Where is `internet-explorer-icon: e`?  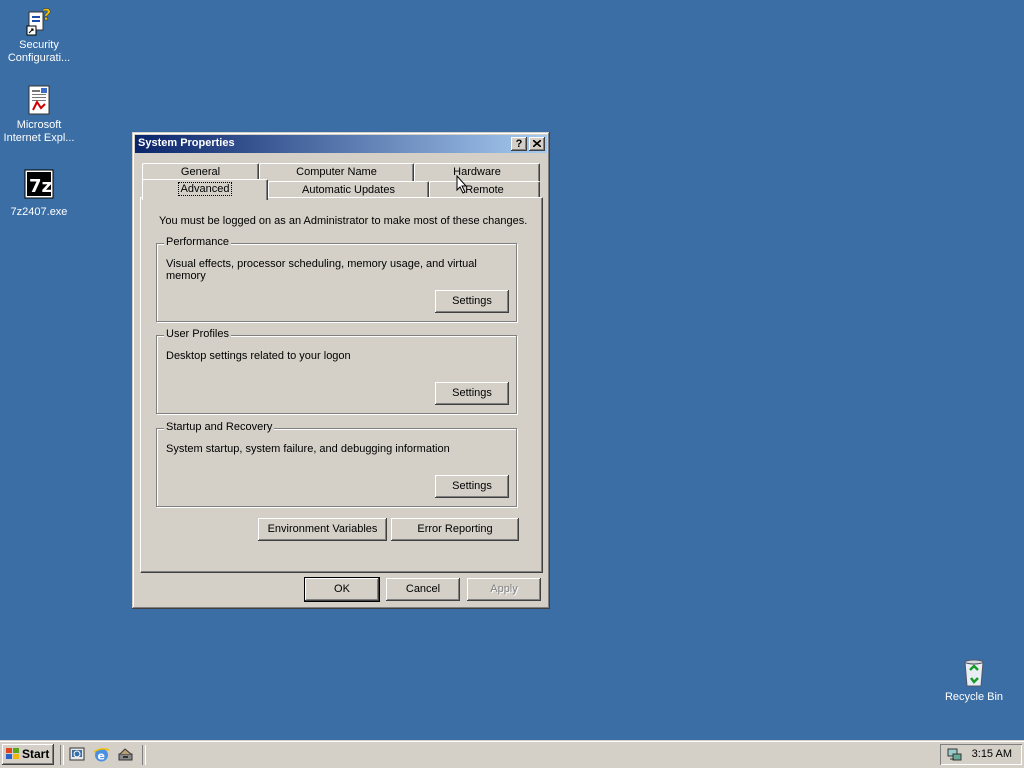
internet-explorer-icon: e is located at coordinates (101, 754).